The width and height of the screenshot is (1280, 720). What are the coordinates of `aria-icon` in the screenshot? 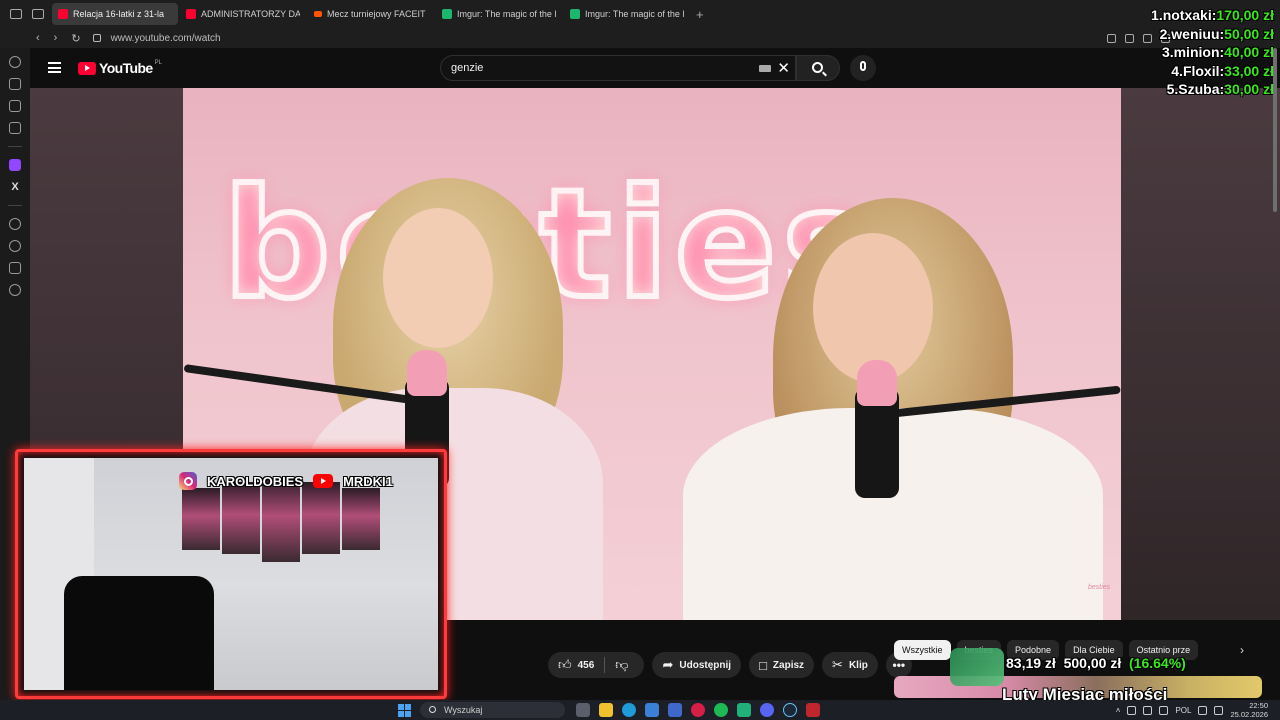 It's located at (15, 62).